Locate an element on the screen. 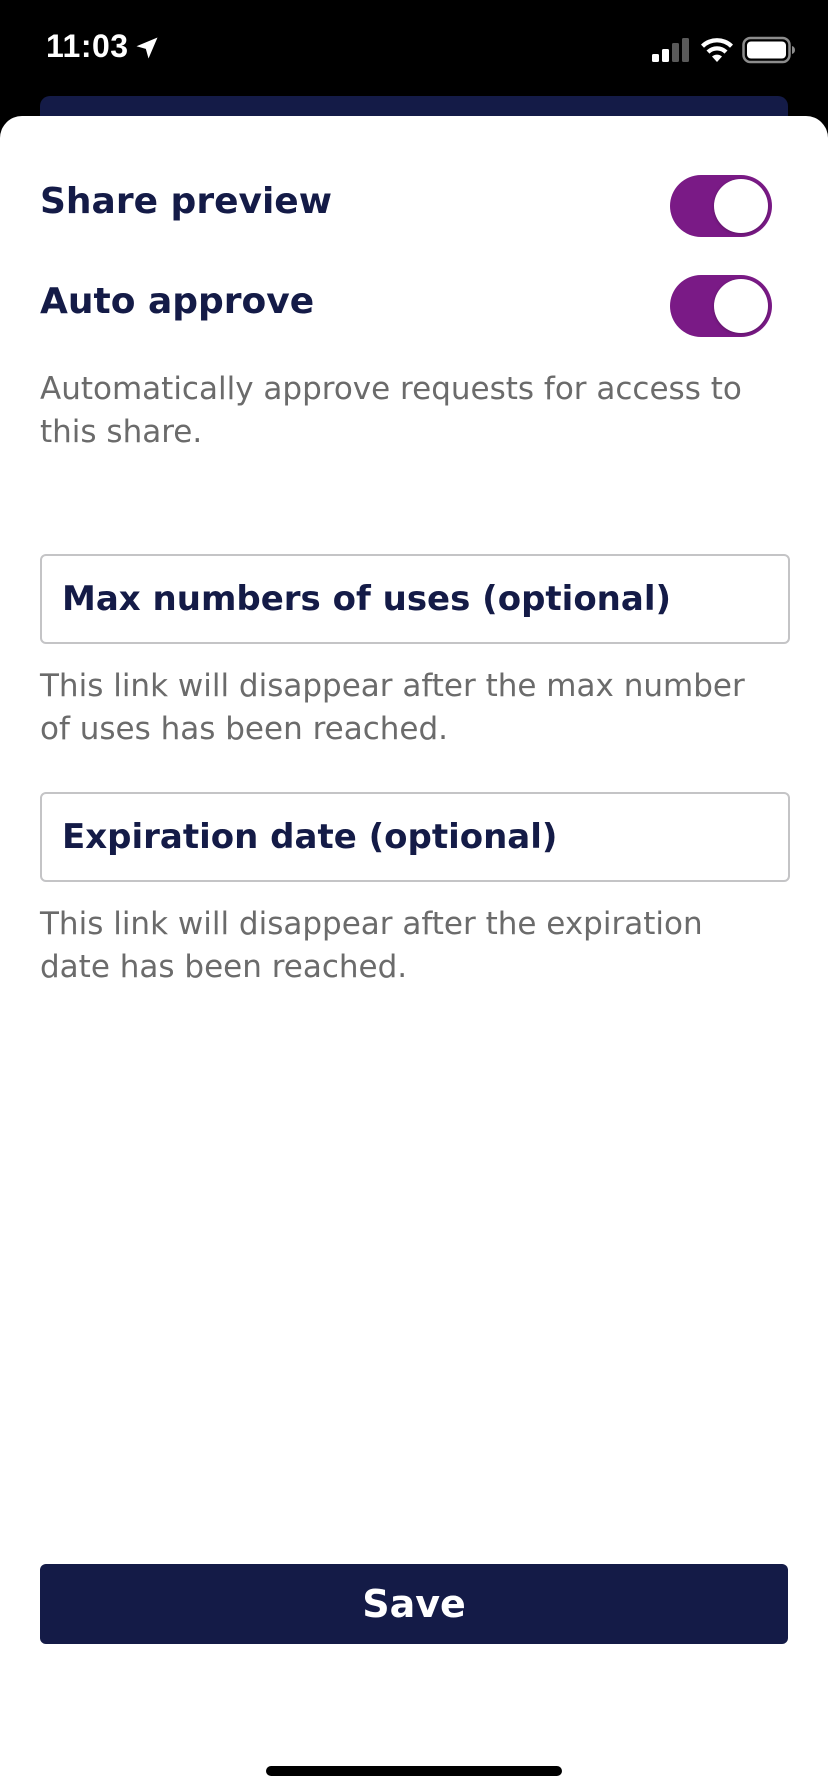  auto-approve-toggle is located at coordinates (721, 306).